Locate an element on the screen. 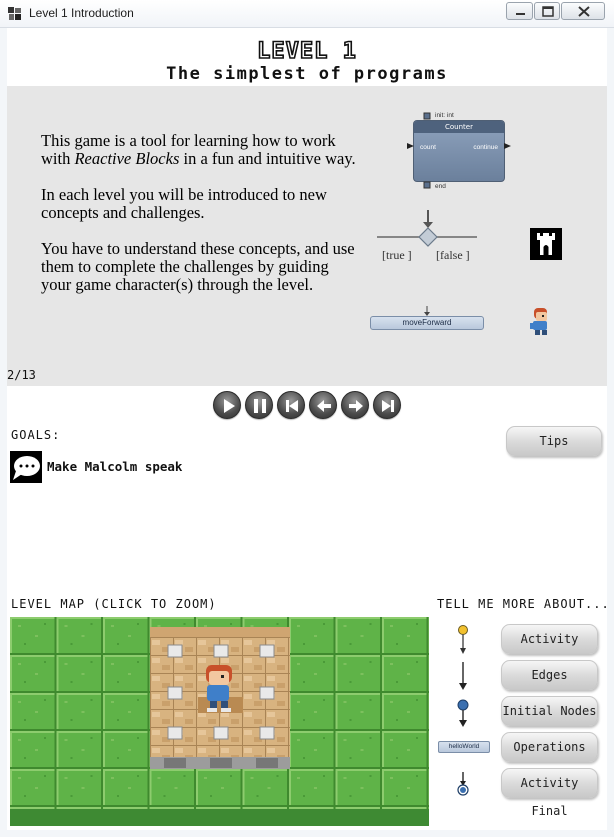 The width and height of the screenshot is (614, 837). counter-block: Counter count continue is located at coordinates (459, 151).